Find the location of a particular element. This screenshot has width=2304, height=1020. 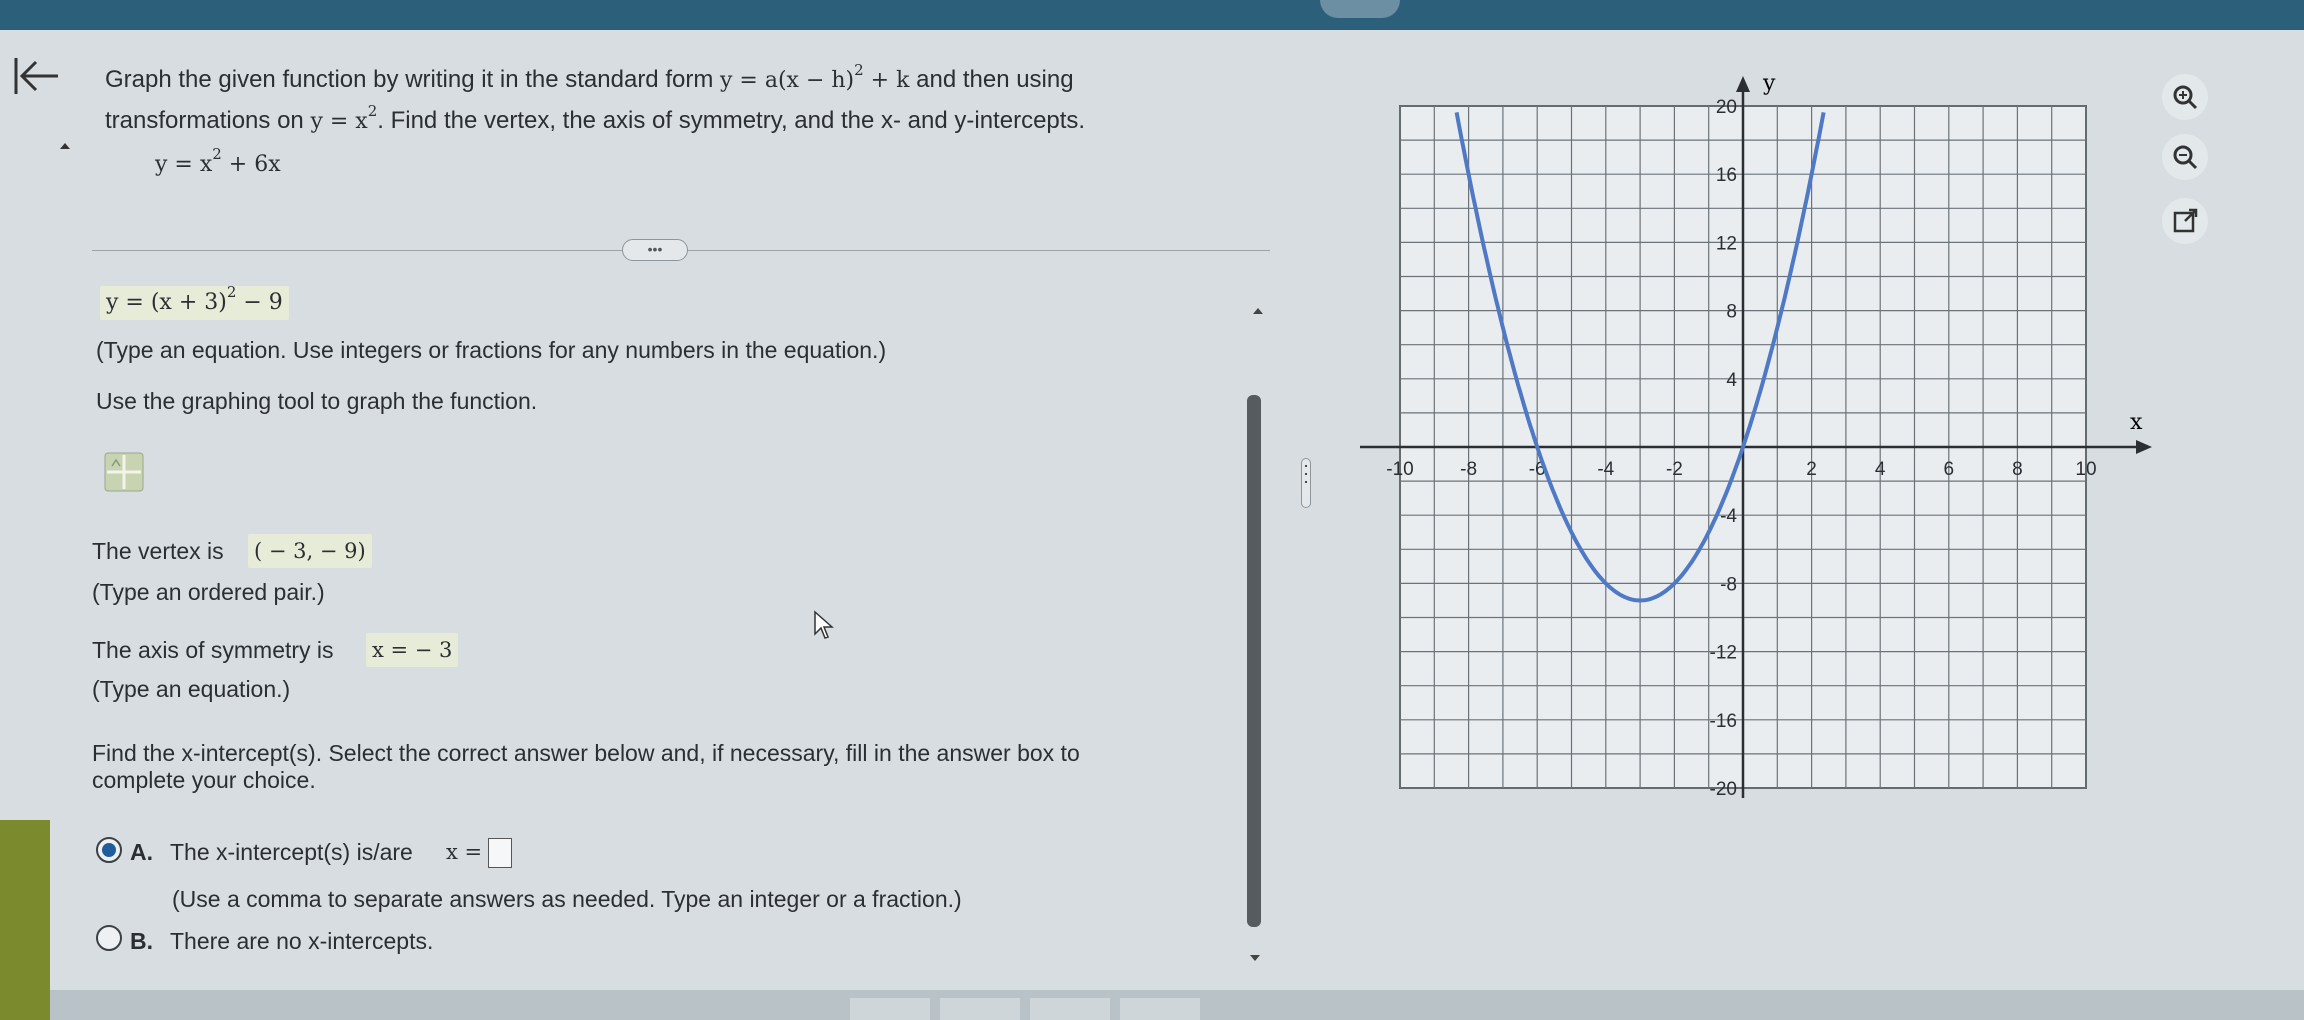

y-axis-arrow-icon is located at coordinates (1743, 84).